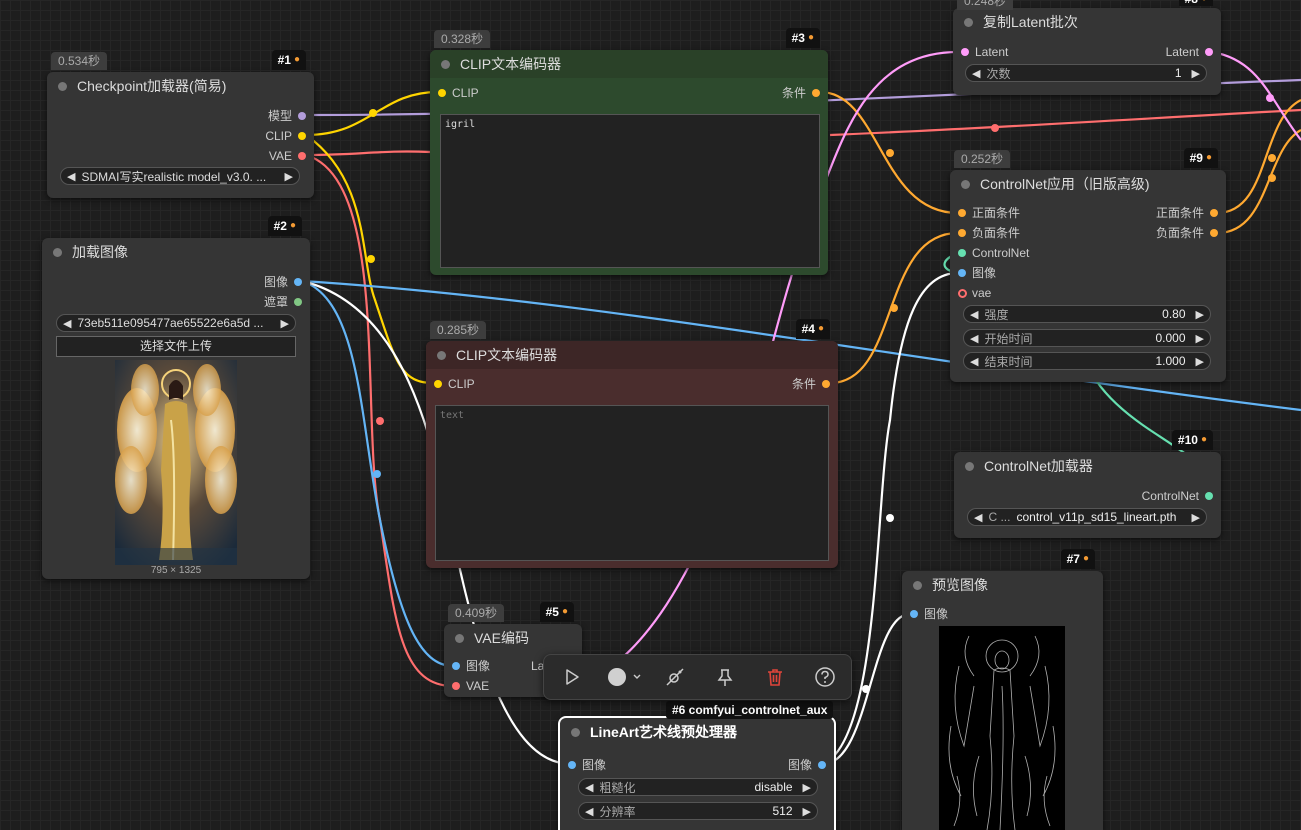 The height and width of the screenshot is (830, 1301). What do you see at coordinates (989, 213) in the screenshot?
I see `input-slot-positive: 正面条件` at bounding box center [989, 213].